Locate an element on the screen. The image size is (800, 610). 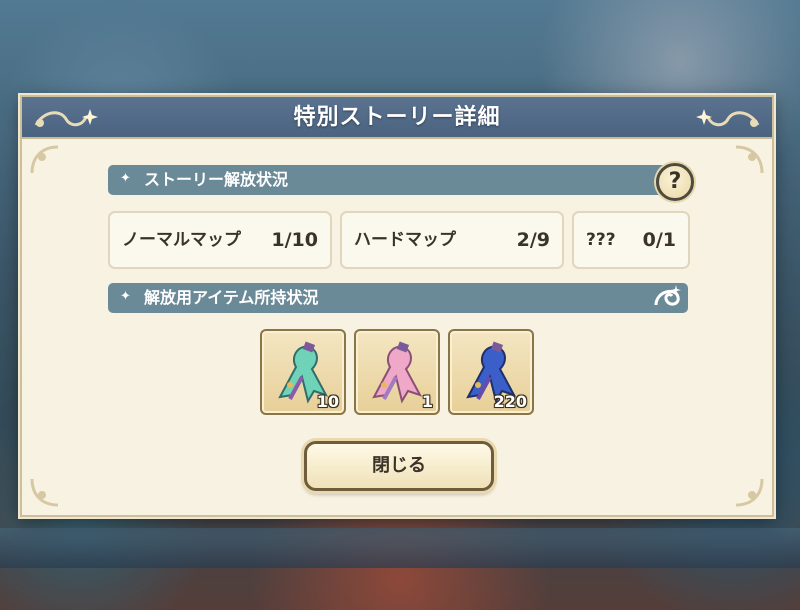
hard-map-status: ハードマップ 2/9 is located at coordinates (452, 240).